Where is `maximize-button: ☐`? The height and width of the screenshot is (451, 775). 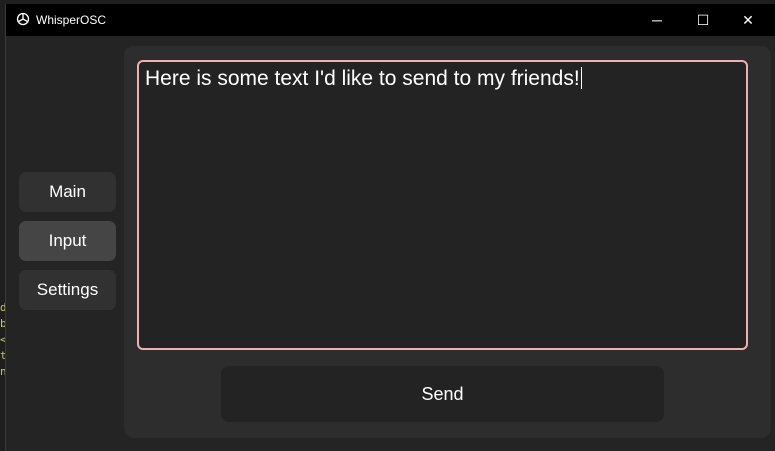 maximize-button: ☐ is located at coordinates (703, 20).